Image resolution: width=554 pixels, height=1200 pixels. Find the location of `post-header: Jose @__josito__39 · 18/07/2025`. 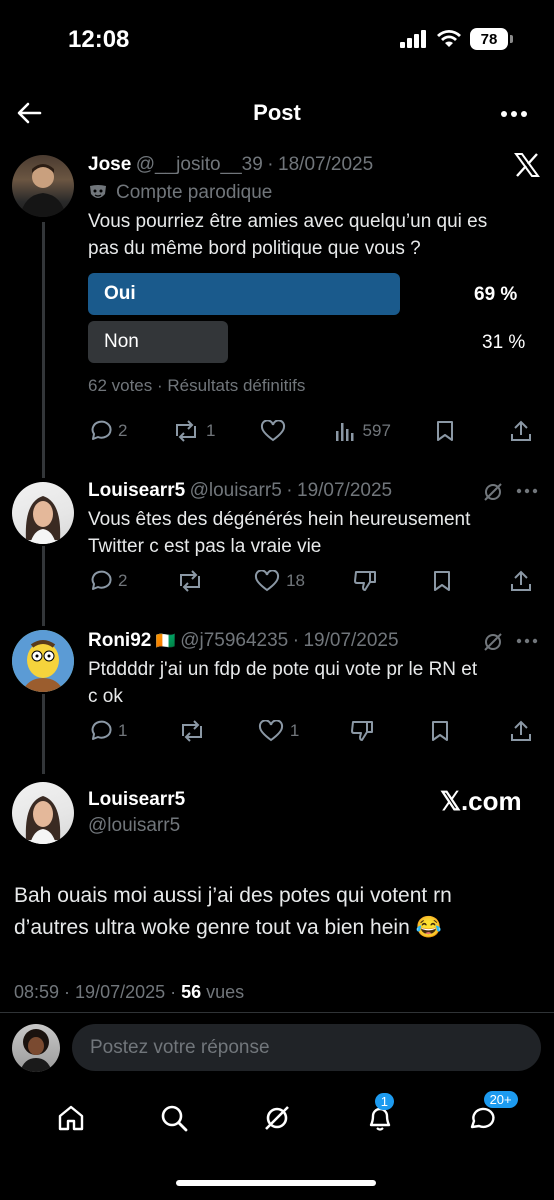

post-header: Jose @__josito__39 · 18/07/2025 is located at coordinates (231, 164).